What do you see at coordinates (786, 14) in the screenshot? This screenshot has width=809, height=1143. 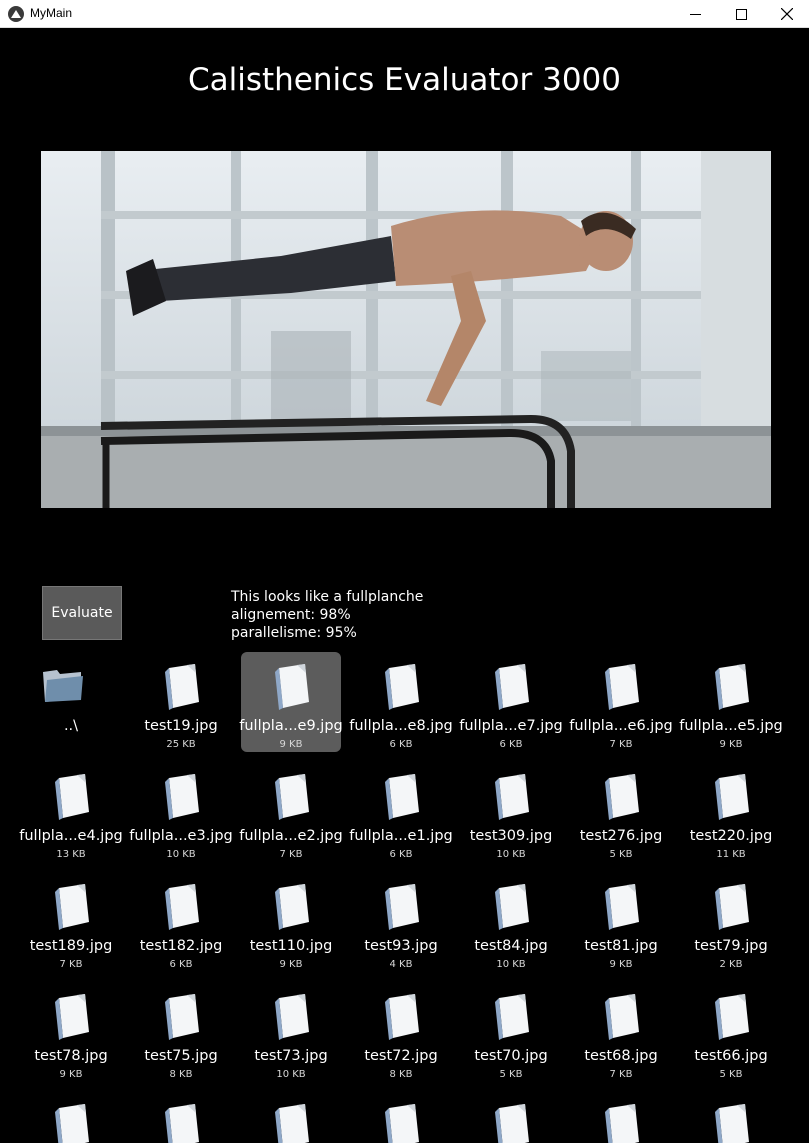 I see `close-button` at bounding box center [786, 14].